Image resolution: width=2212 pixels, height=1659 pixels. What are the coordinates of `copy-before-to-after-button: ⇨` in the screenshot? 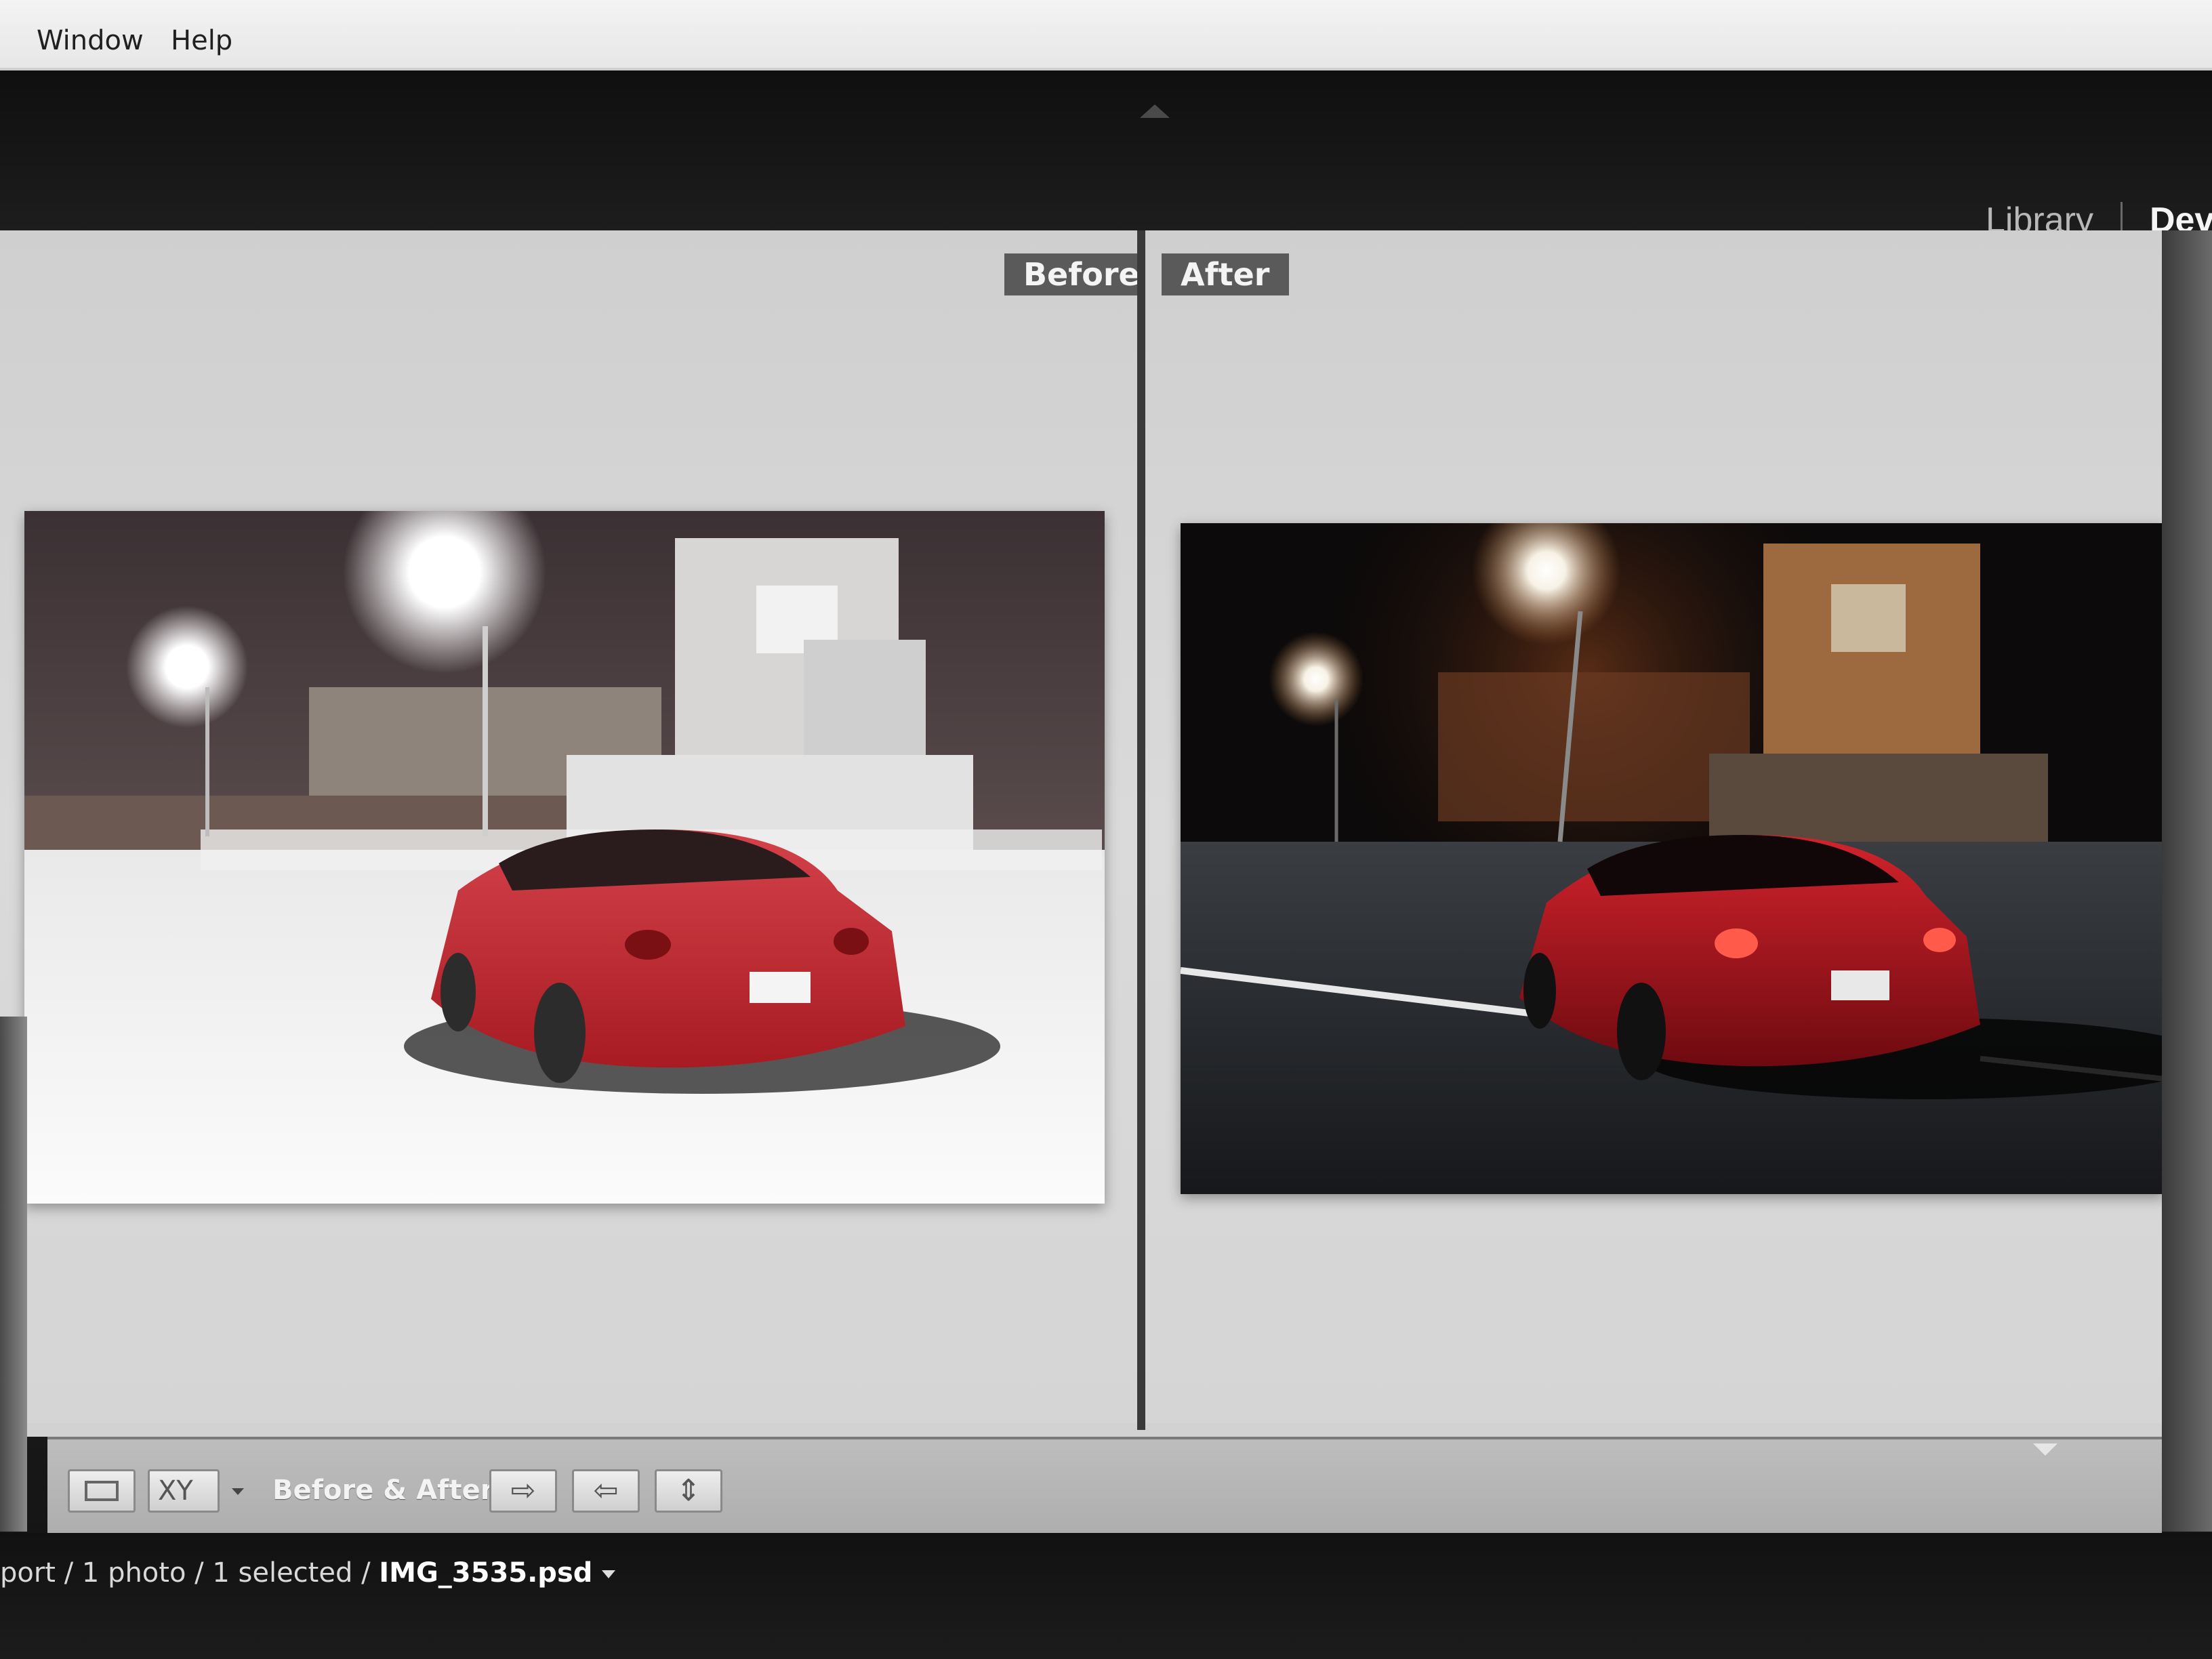 It's located at (523, 1491).